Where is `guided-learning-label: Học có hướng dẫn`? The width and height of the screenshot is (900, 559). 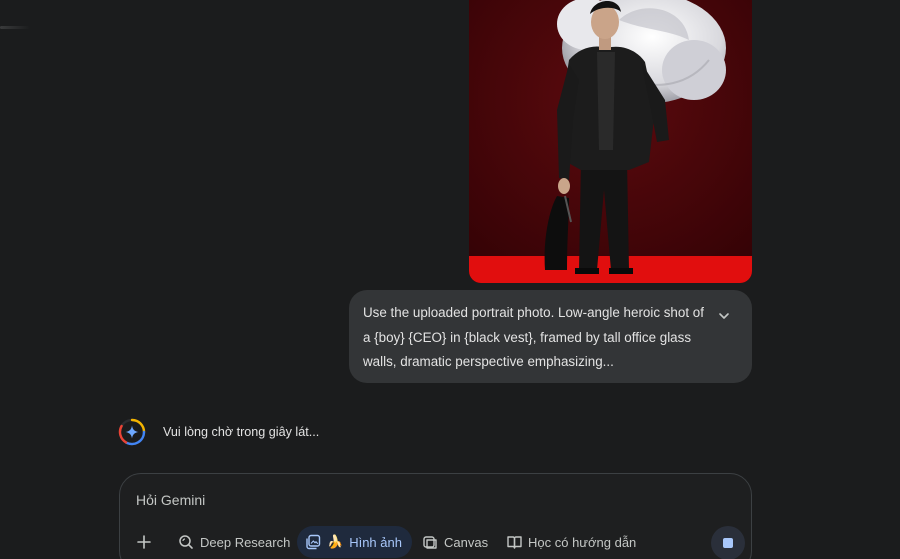
guided-learning-label: Học có hướng dẫn is located at coordinates (582, 542).